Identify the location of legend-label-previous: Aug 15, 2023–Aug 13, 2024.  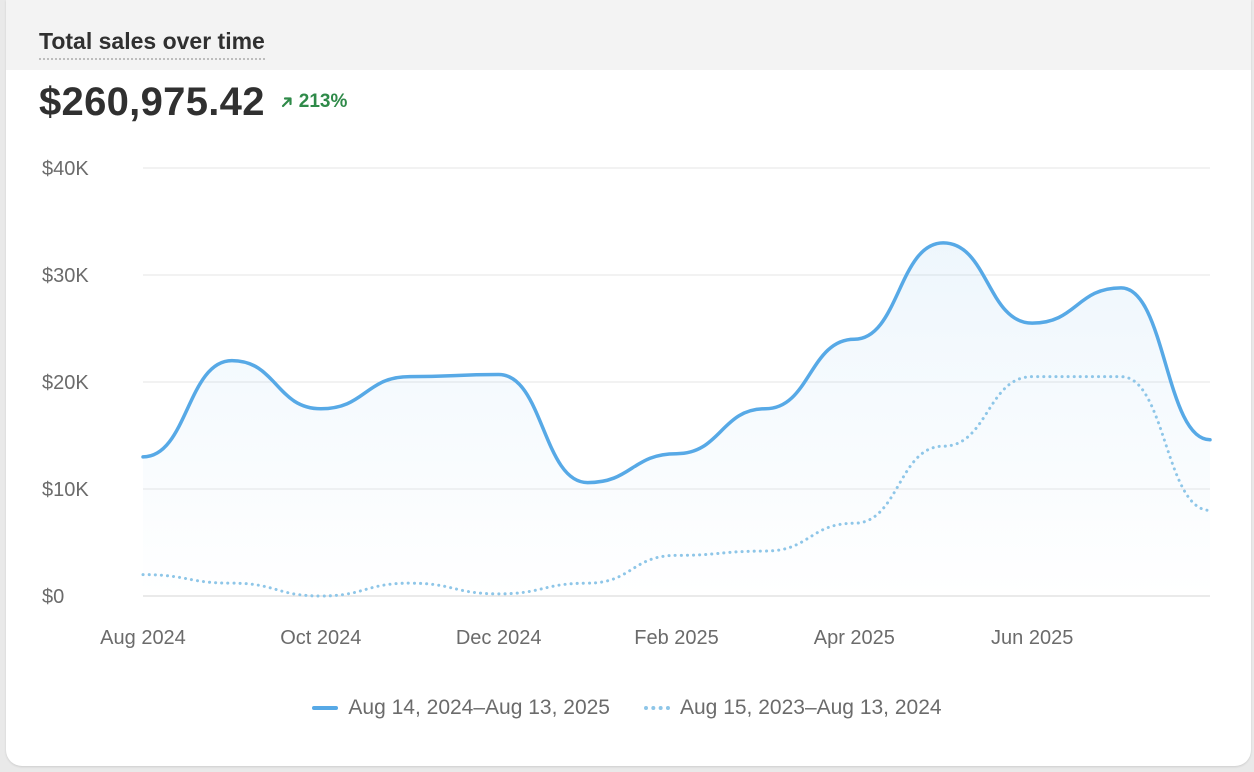
(811, 707).